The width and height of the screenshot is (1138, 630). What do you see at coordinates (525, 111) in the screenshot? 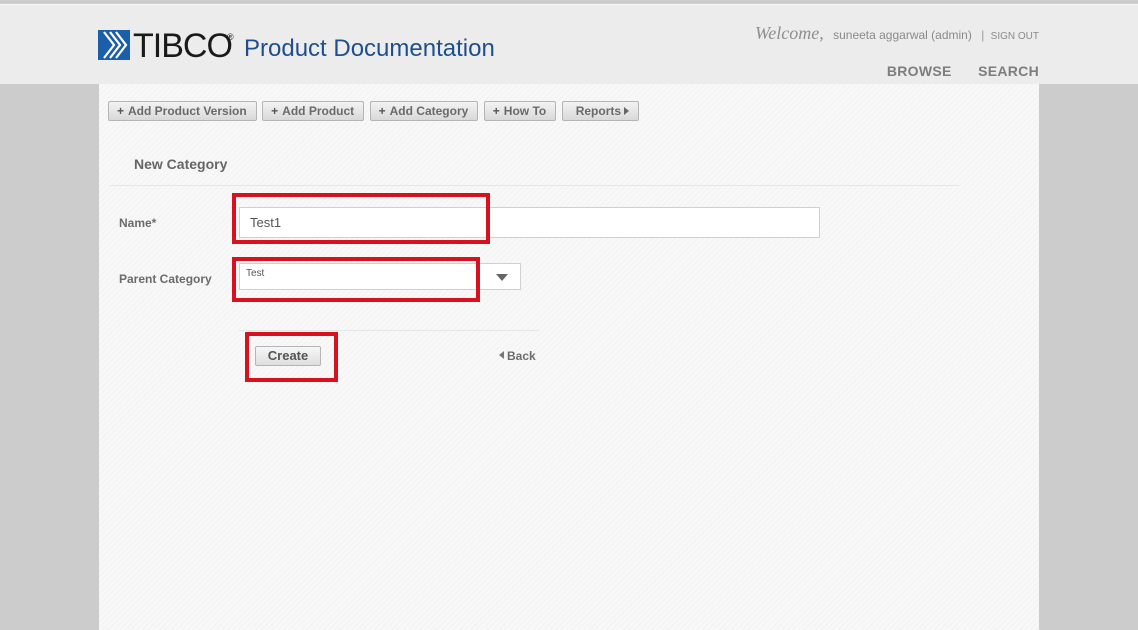
I see `how-to-label: How To` at bounding box center [525, 111].